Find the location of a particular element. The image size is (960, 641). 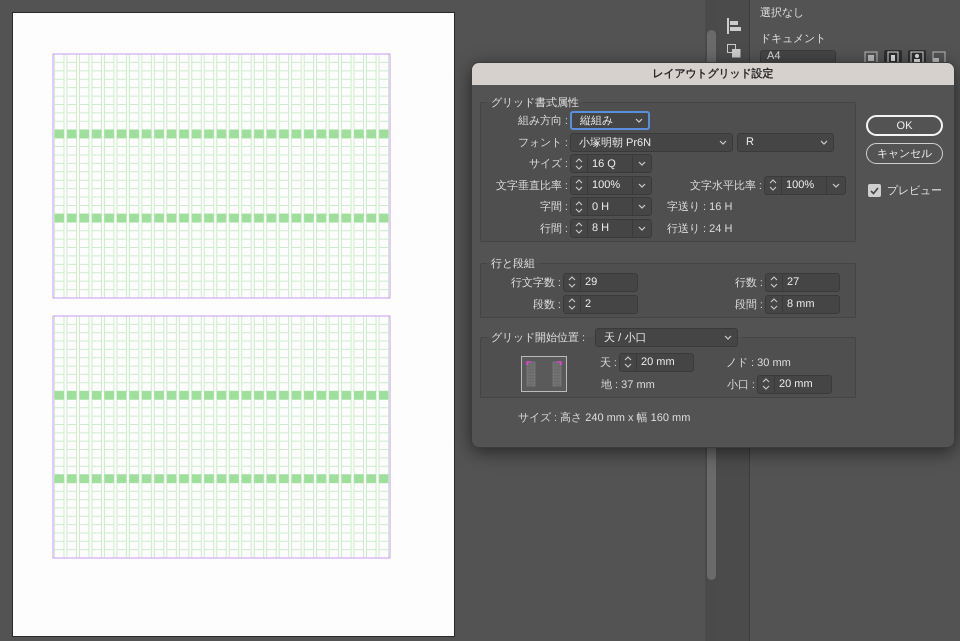

combo-field: 8 H is located at coordinates (611, 228).